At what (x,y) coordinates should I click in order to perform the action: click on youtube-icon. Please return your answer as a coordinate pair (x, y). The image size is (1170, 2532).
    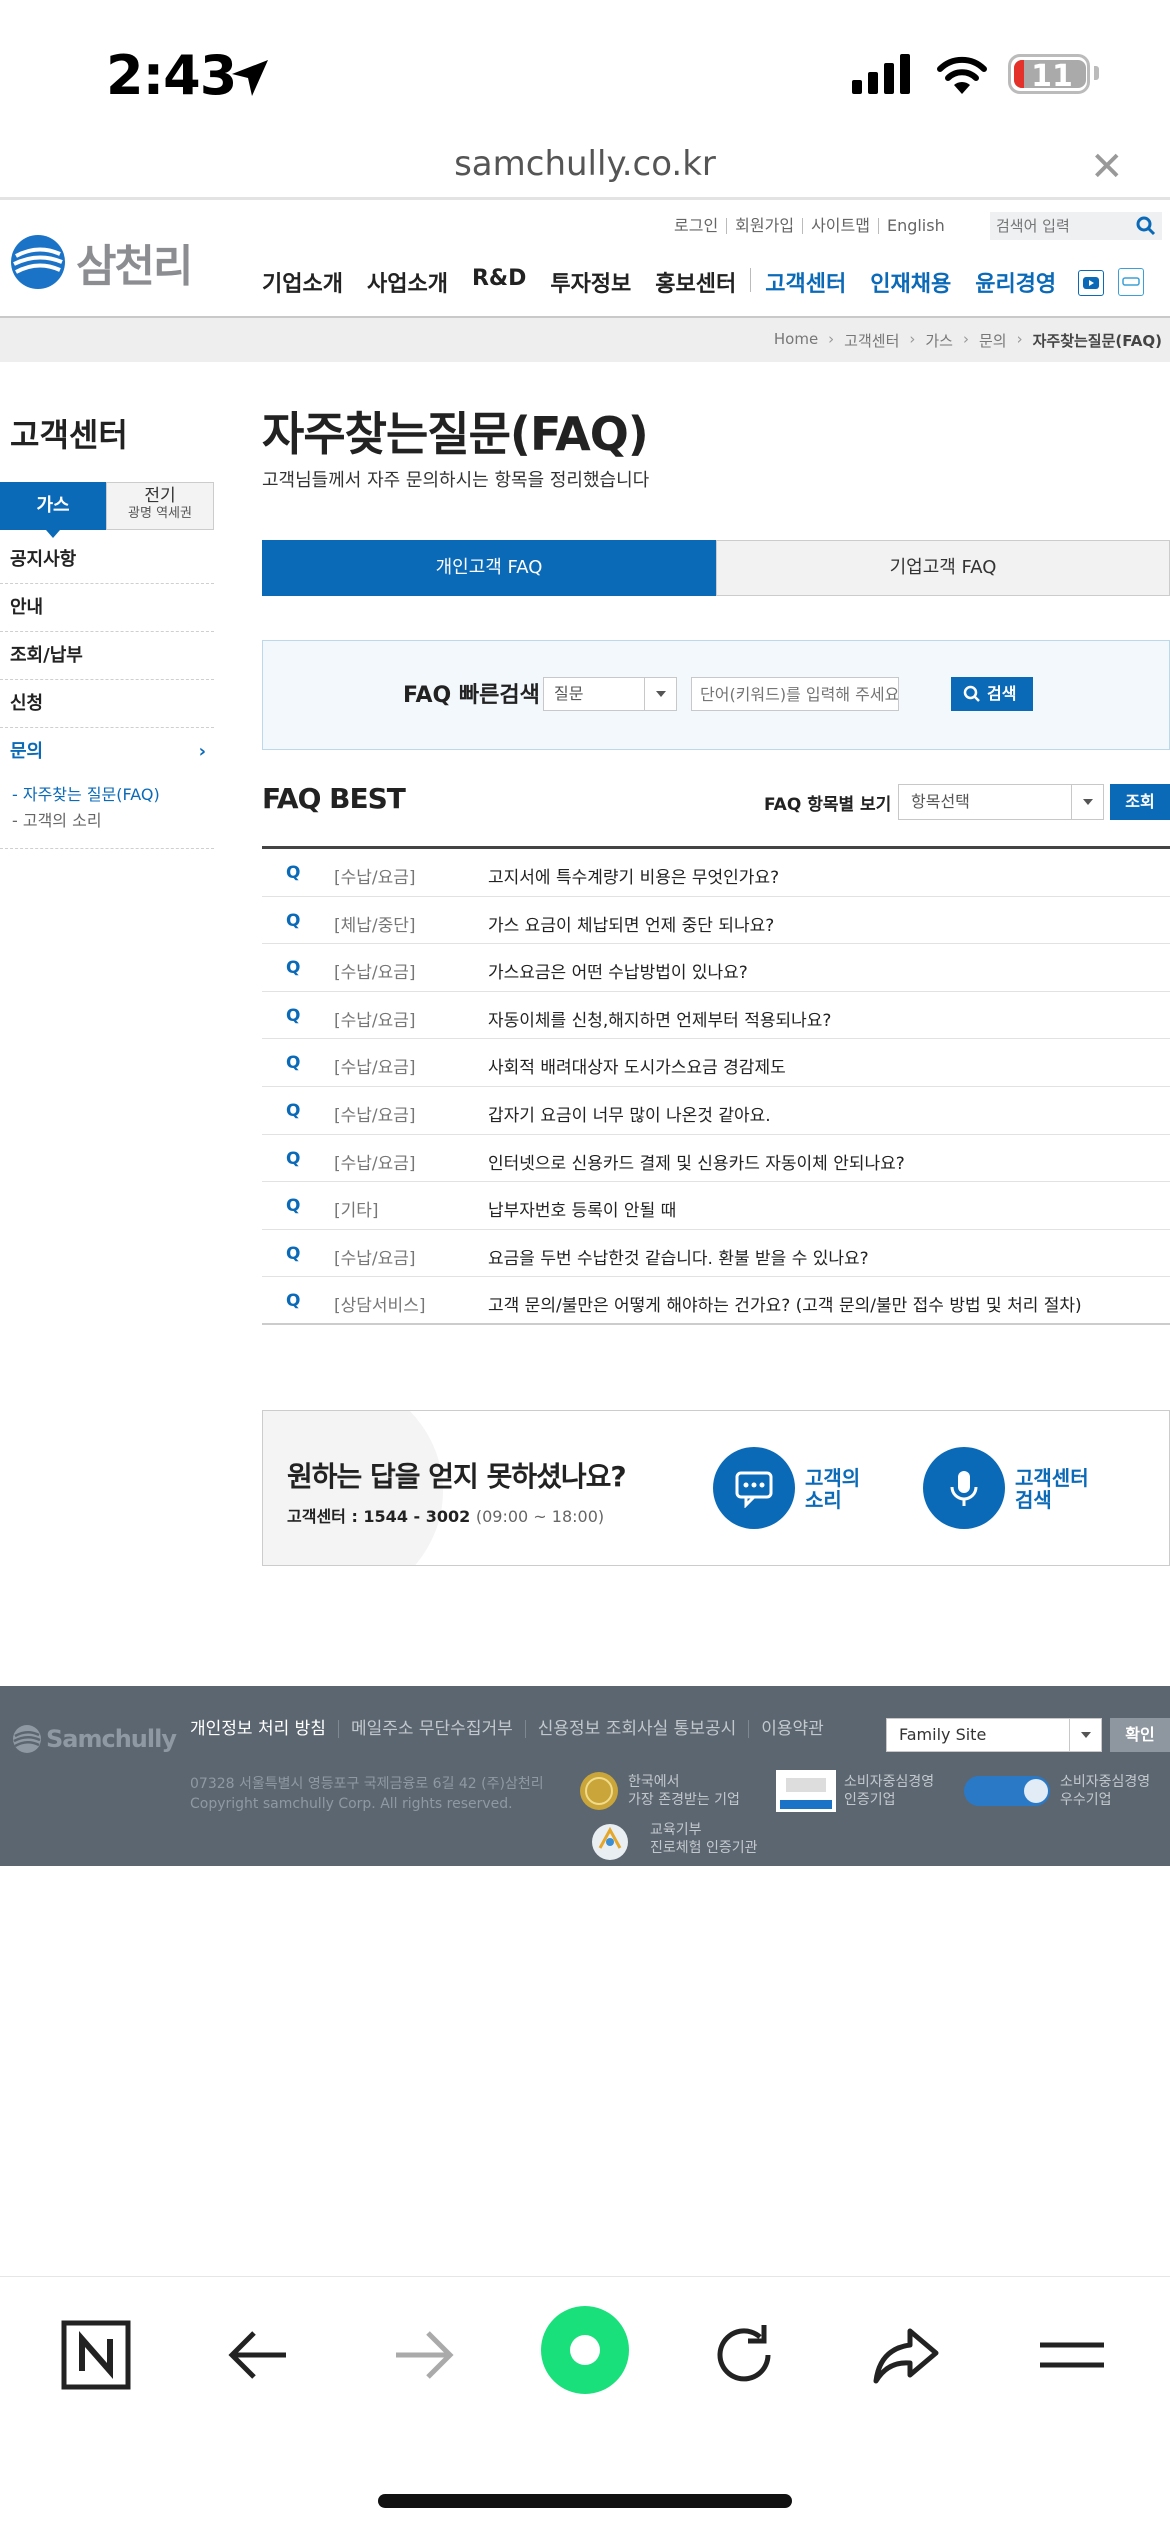
    Looking at the image, I should click on (1091, 283).